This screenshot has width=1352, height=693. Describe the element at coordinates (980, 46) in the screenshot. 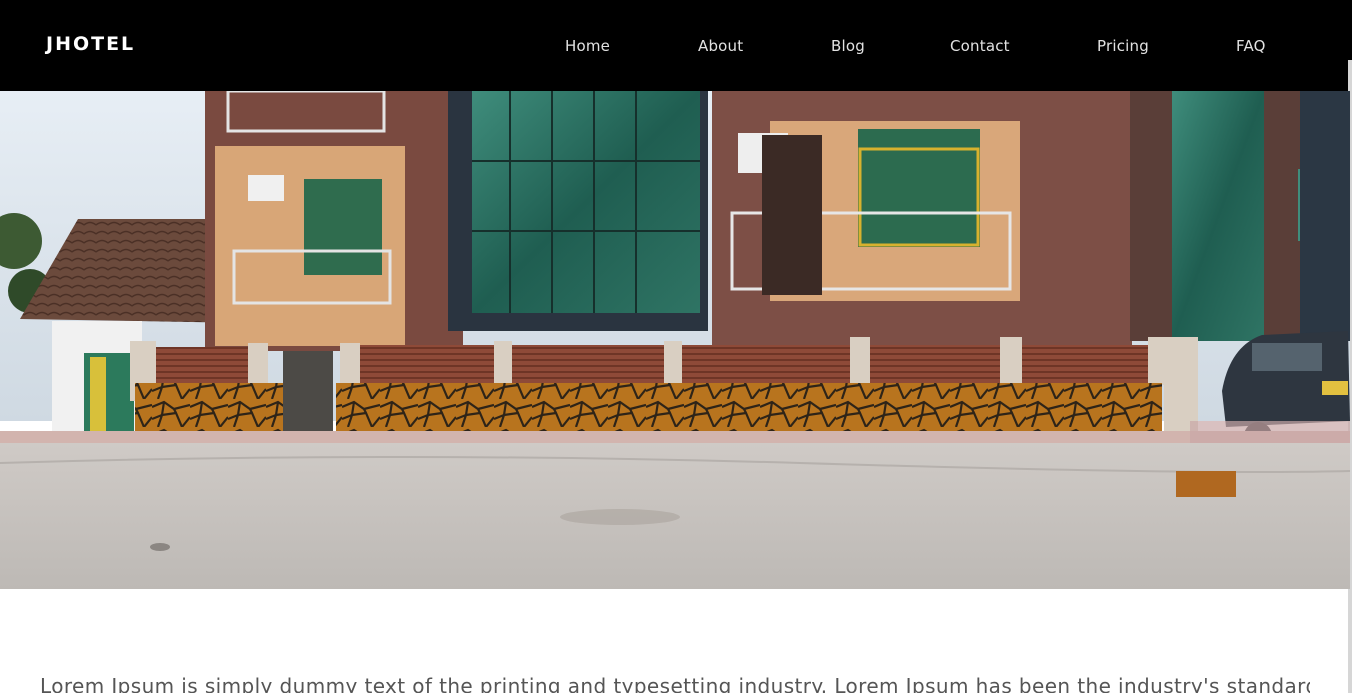

I see `nav-link-contact: Contact` at that location.